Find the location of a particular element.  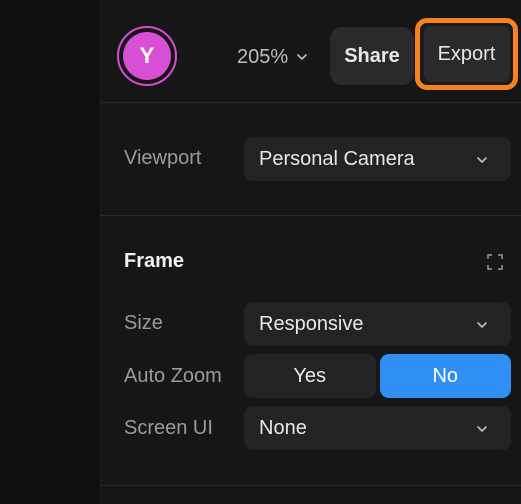

export-button: Export is located at coordinates (466, 54).